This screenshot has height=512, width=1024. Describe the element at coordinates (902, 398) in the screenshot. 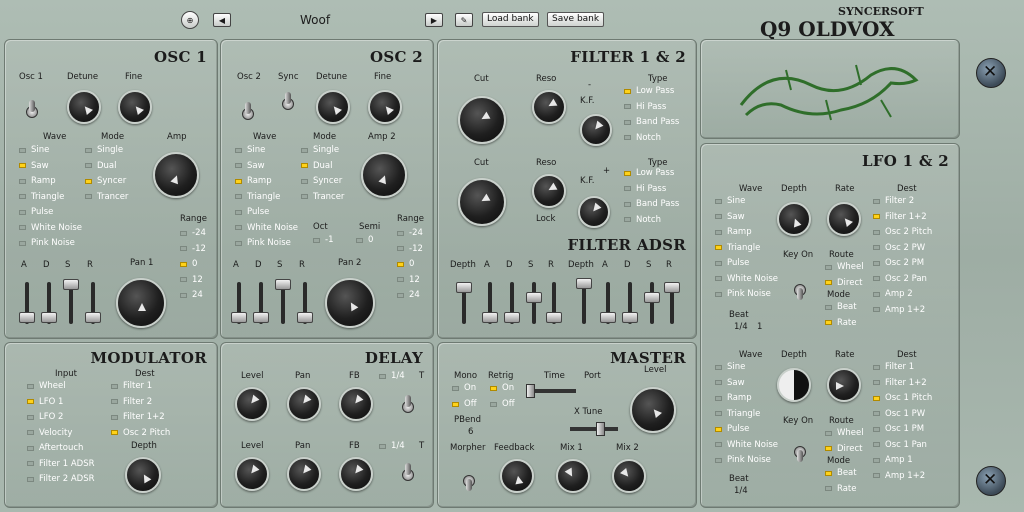

I see `lfo-dest-option: Osc 1 Pitch` at that location.